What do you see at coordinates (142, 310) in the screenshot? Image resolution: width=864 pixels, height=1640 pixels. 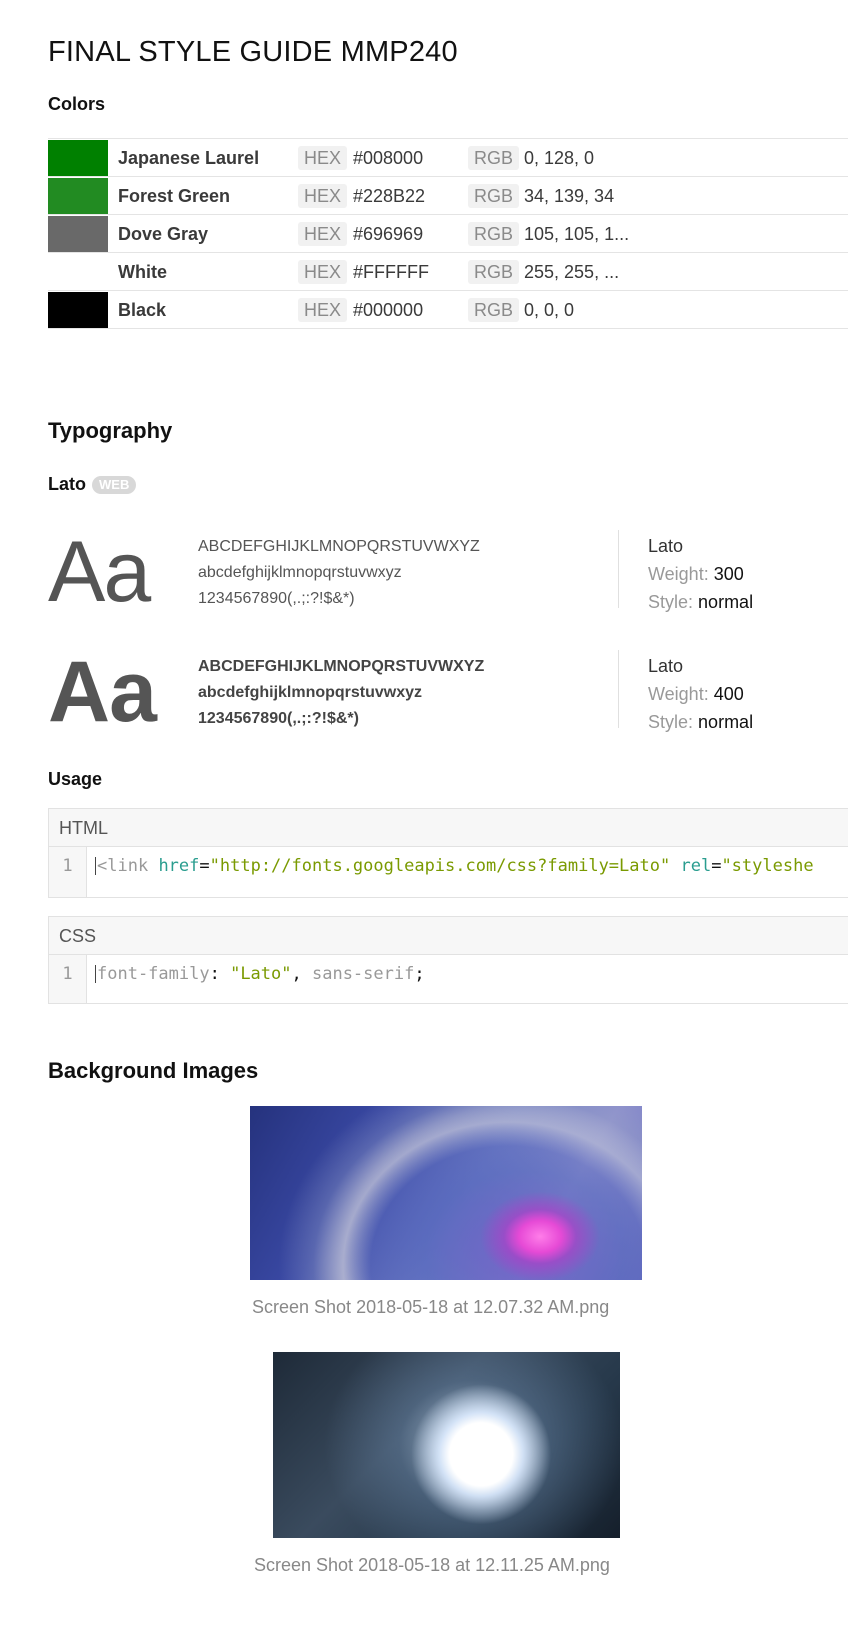 I see `color-name: Black` at bounding box center [142, 310].